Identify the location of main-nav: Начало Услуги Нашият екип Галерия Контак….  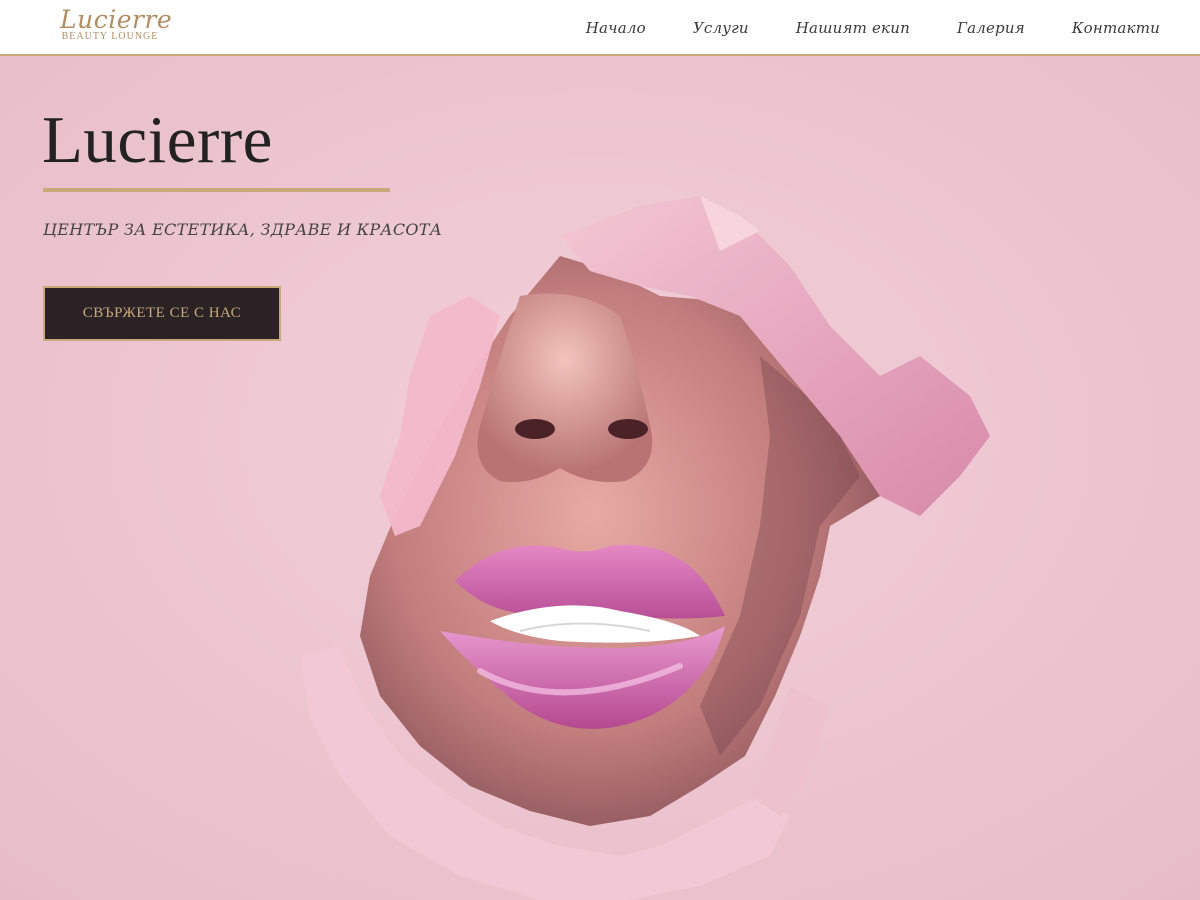
(849, 28).